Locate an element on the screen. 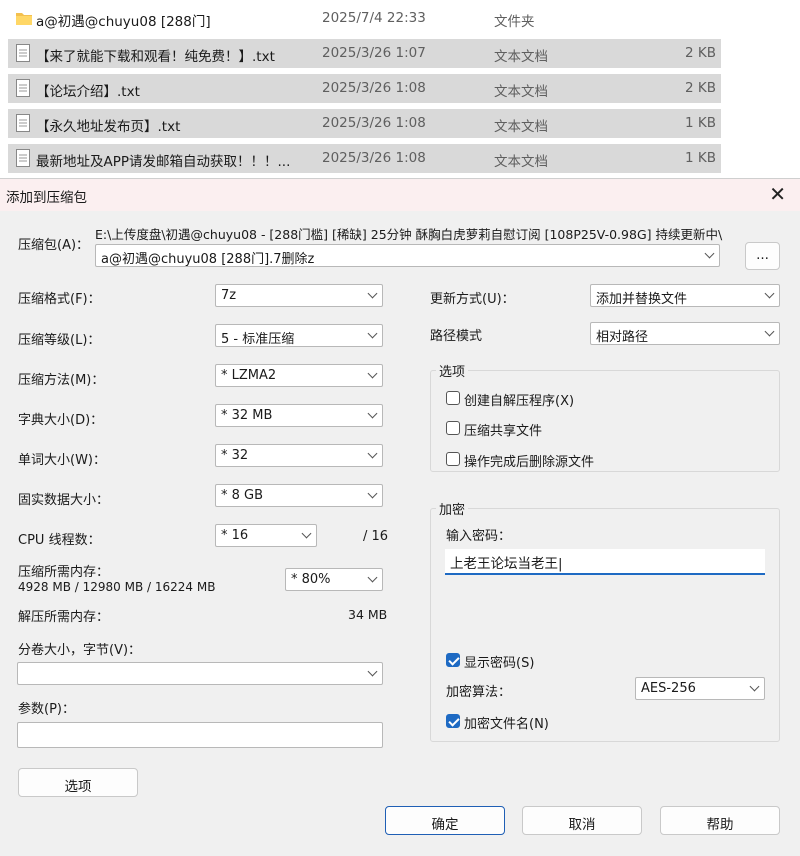  help-button: 帮助 is located at coordinates (720, 820).